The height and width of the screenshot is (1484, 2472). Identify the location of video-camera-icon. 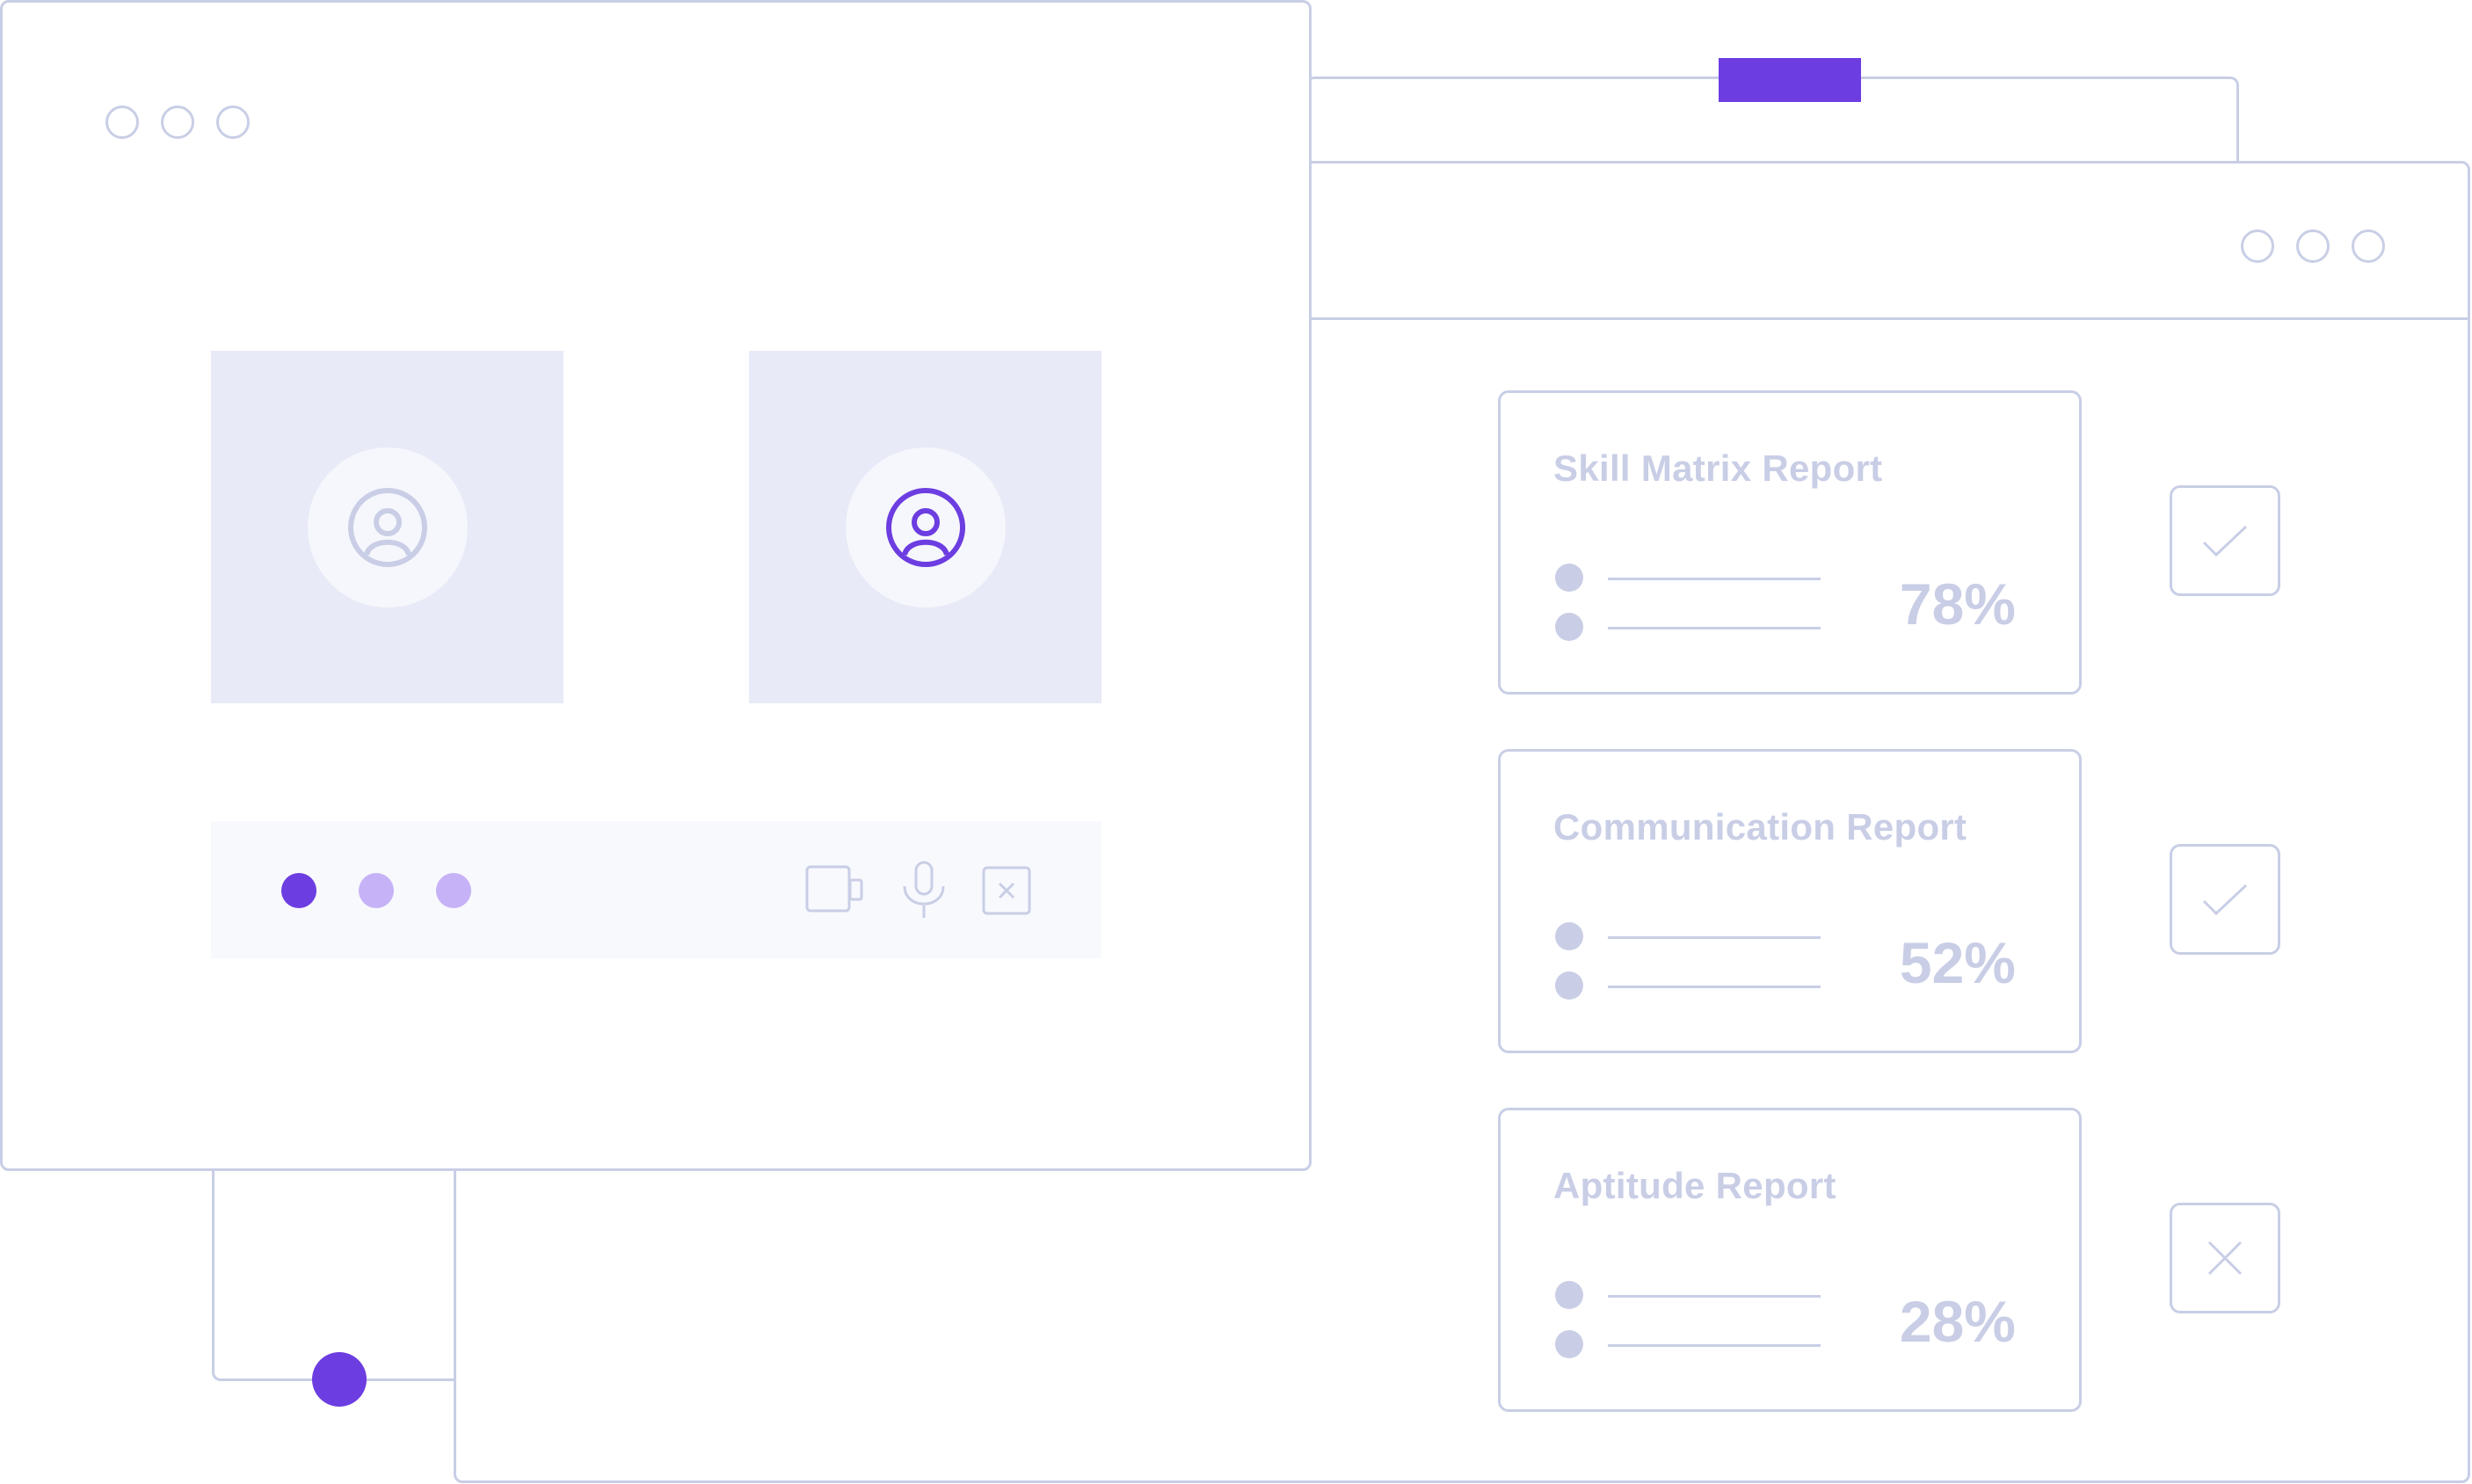
(835, 889).